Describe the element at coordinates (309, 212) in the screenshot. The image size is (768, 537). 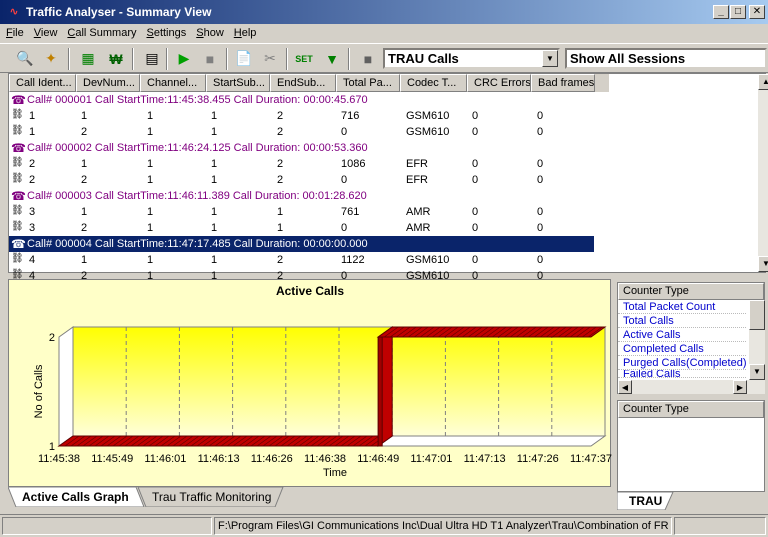
I see `table-row: ⛓ 3 1 1 1 1 761 AMR 0 0` at that location.